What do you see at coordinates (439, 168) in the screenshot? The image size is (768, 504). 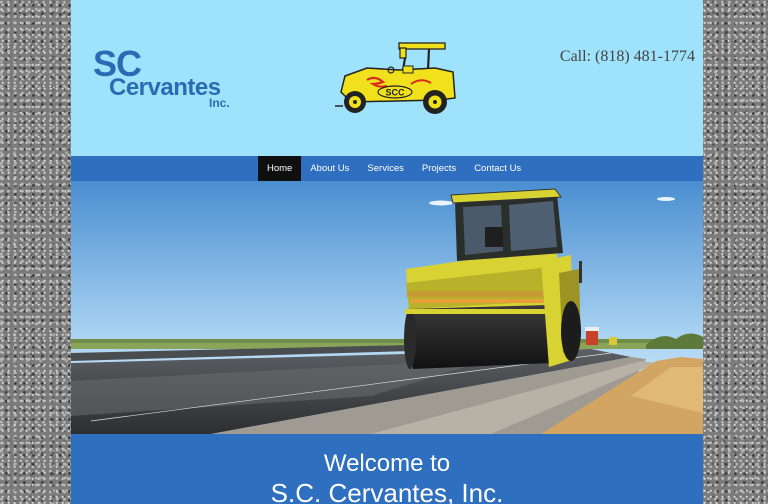 I see `nav-item-projects: Projects` at bounding box center [439, 168].